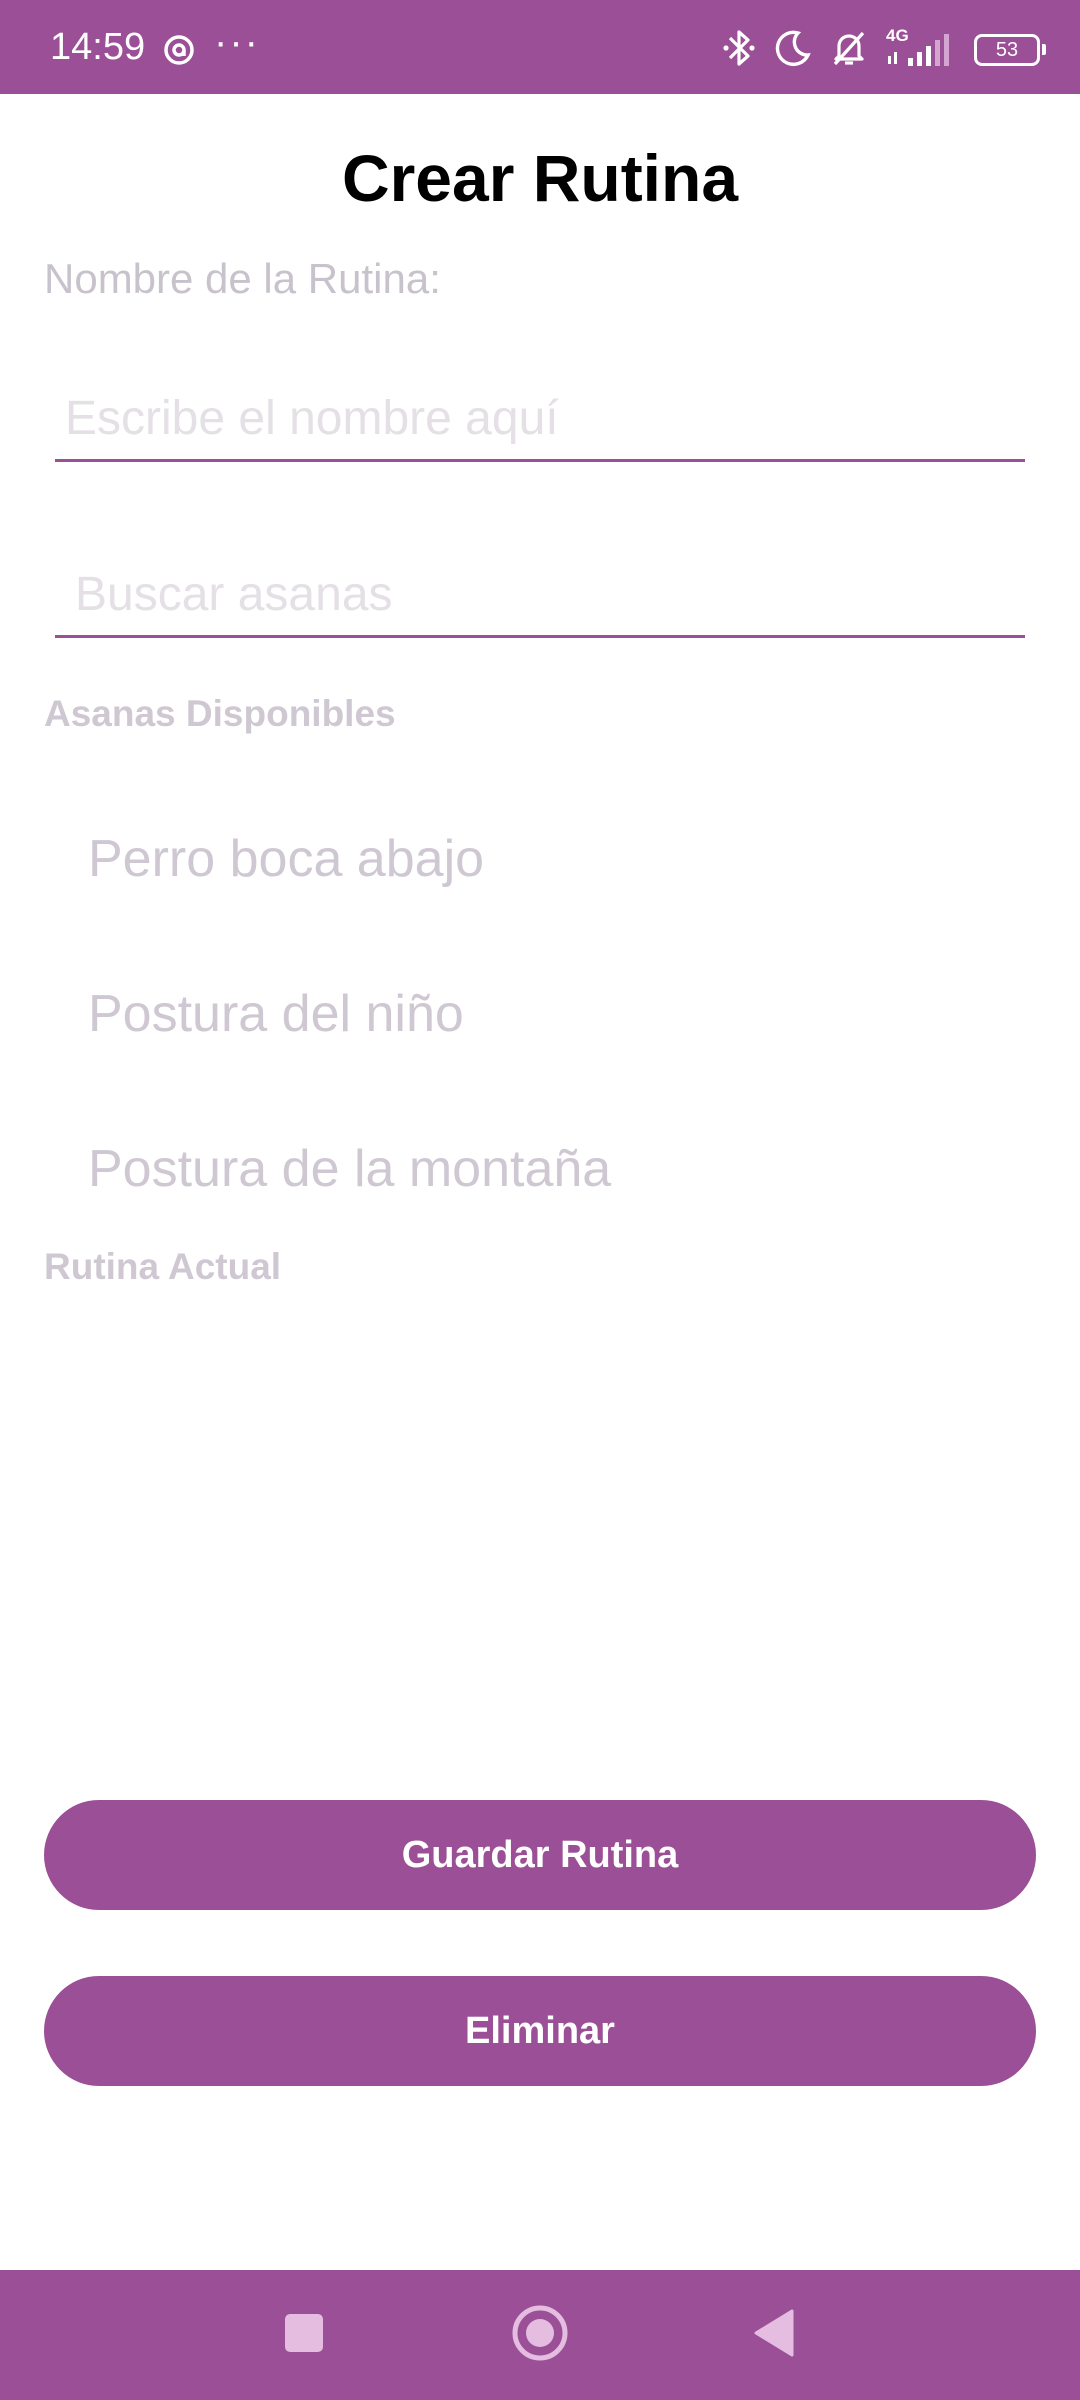  Describe the element at coordinates (276, 1014) in the screenshot. I see `asana-item-postura-del-nino: Postura del niño` at that location.